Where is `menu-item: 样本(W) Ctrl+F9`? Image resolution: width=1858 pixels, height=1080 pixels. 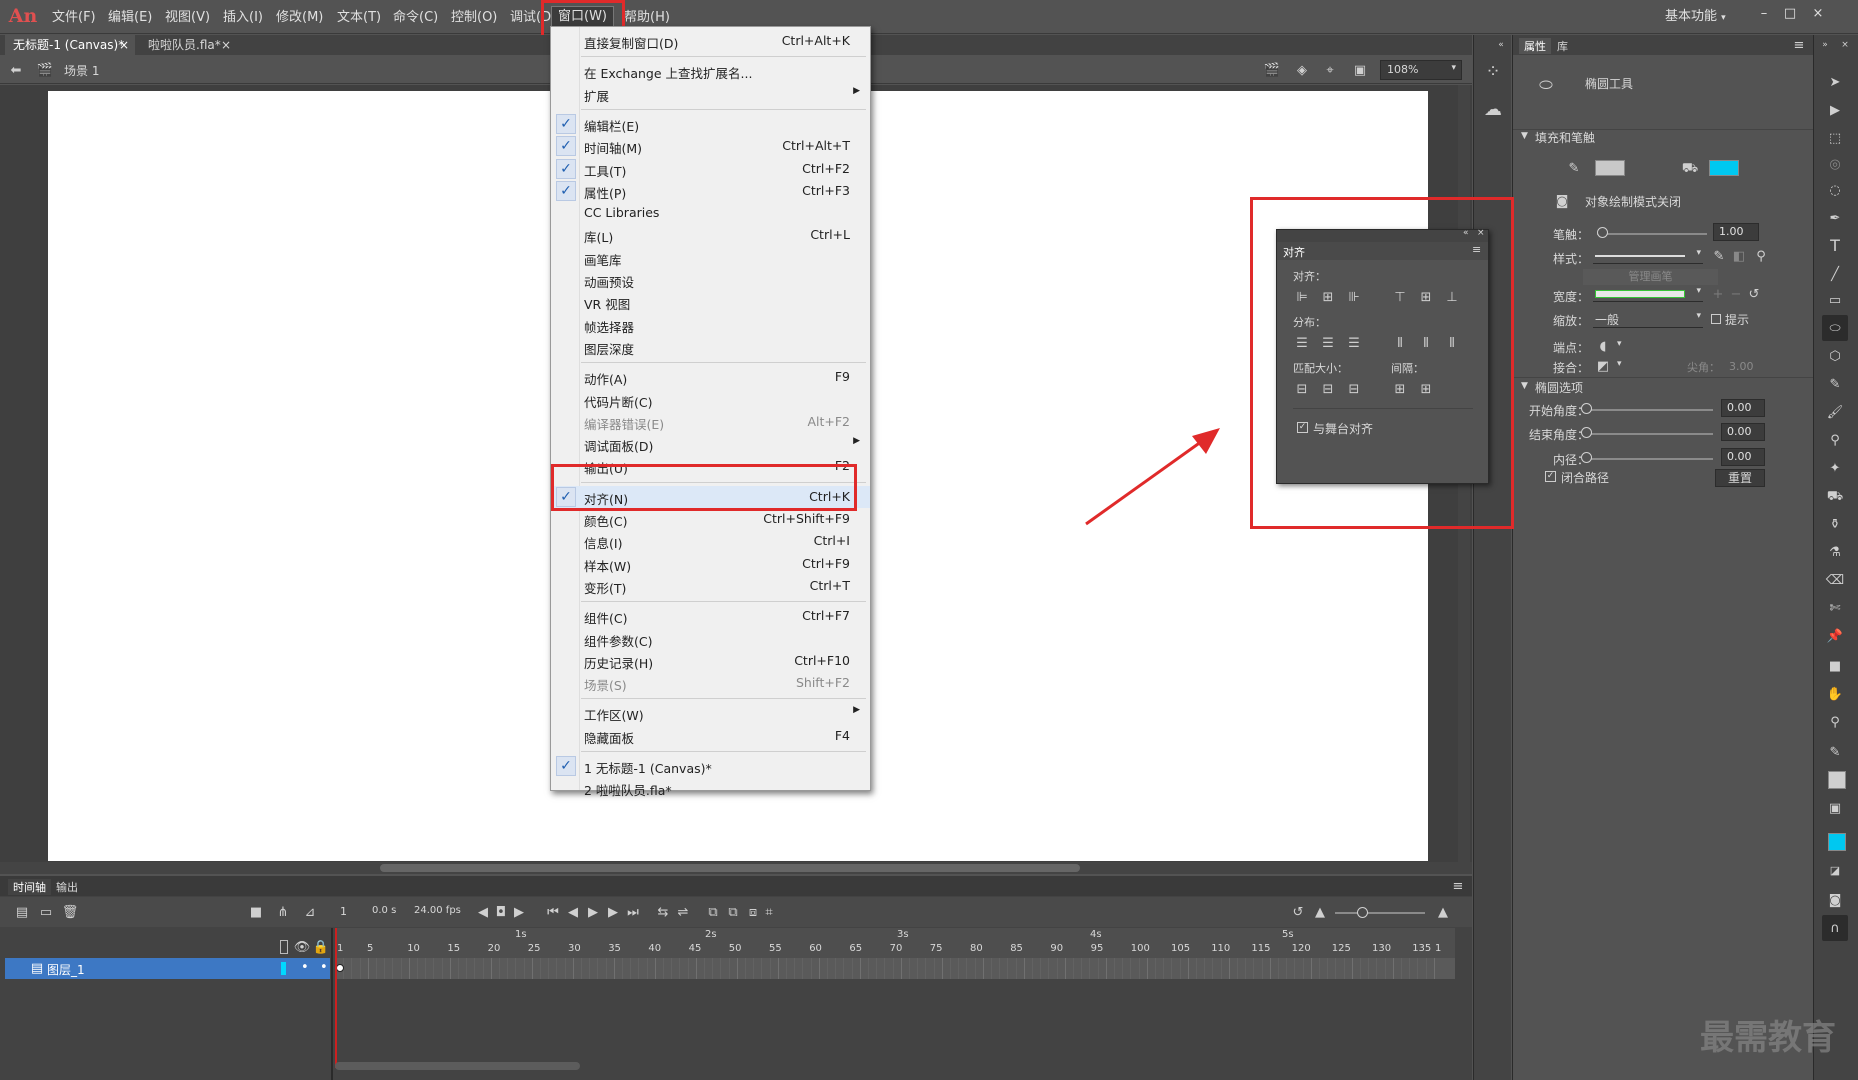 menu-item: 样本(W) Ctrl+F9 is located at coordinates (710, 564).